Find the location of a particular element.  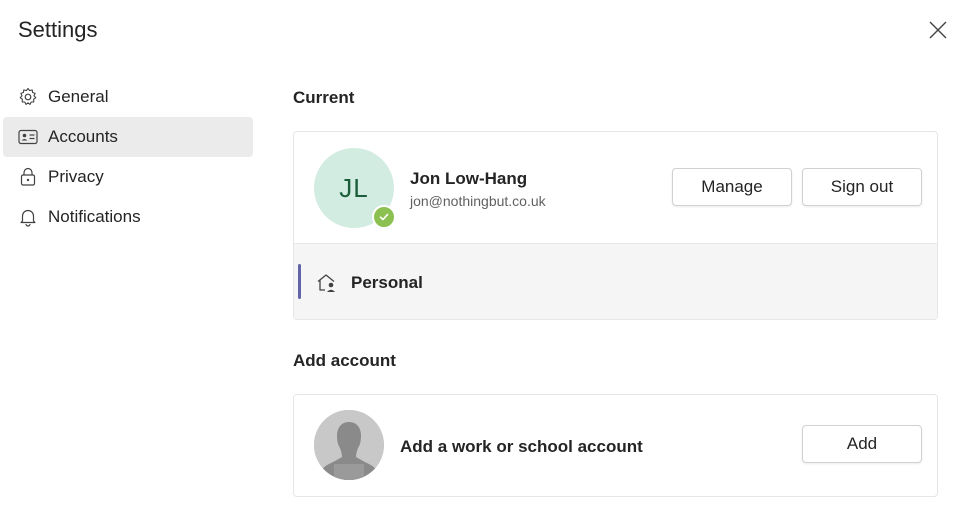

sidebar-nav: General Accounts Privacy Notifications is located at coordinates (128, 157).